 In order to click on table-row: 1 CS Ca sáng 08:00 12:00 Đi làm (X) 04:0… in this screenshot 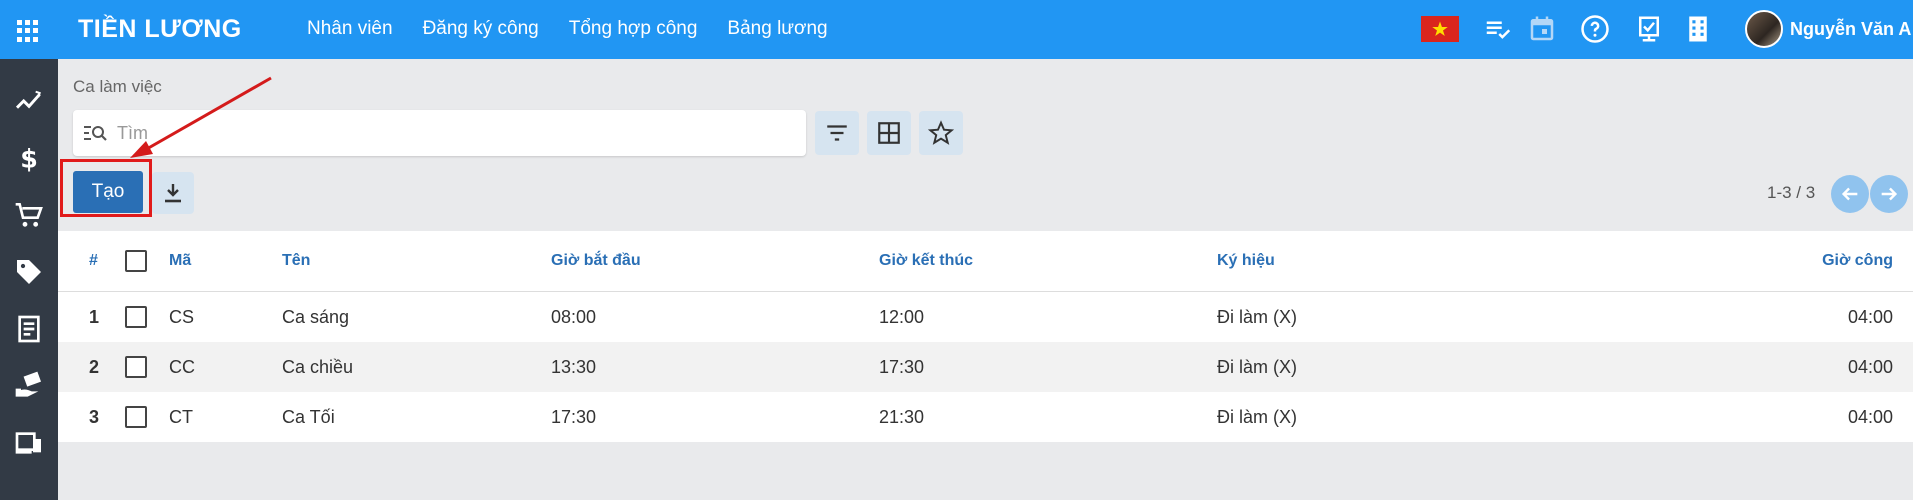, I will do `click(985, 317)`.